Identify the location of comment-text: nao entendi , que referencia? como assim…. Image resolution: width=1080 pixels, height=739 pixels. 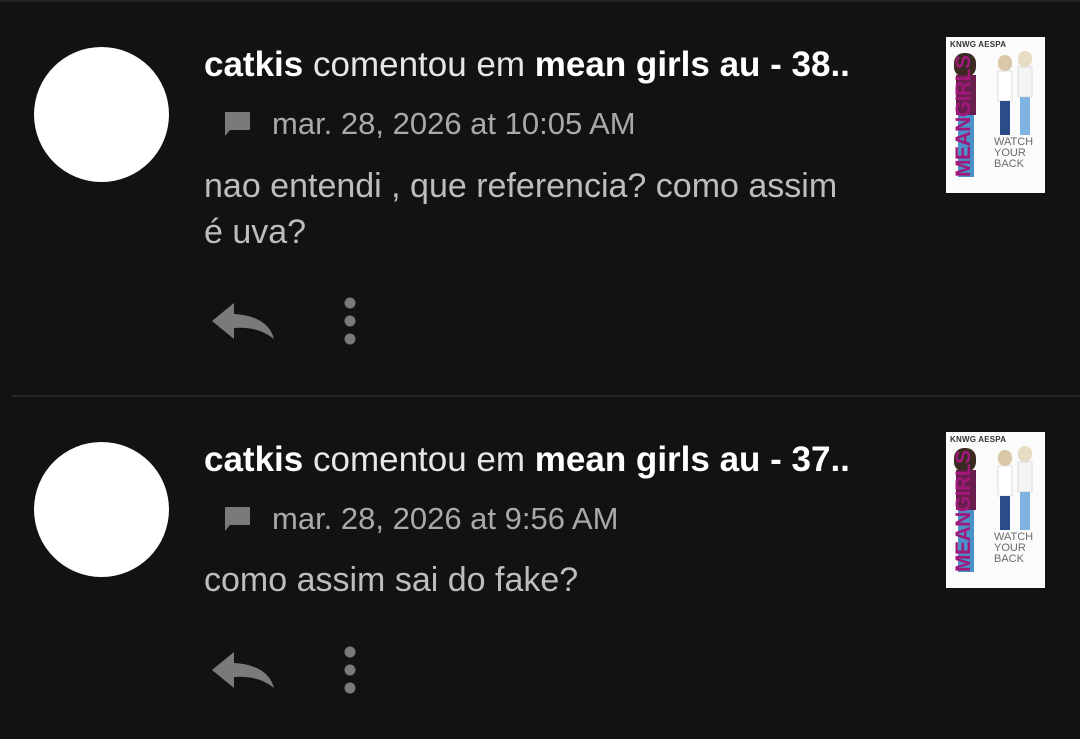
(521, 209).